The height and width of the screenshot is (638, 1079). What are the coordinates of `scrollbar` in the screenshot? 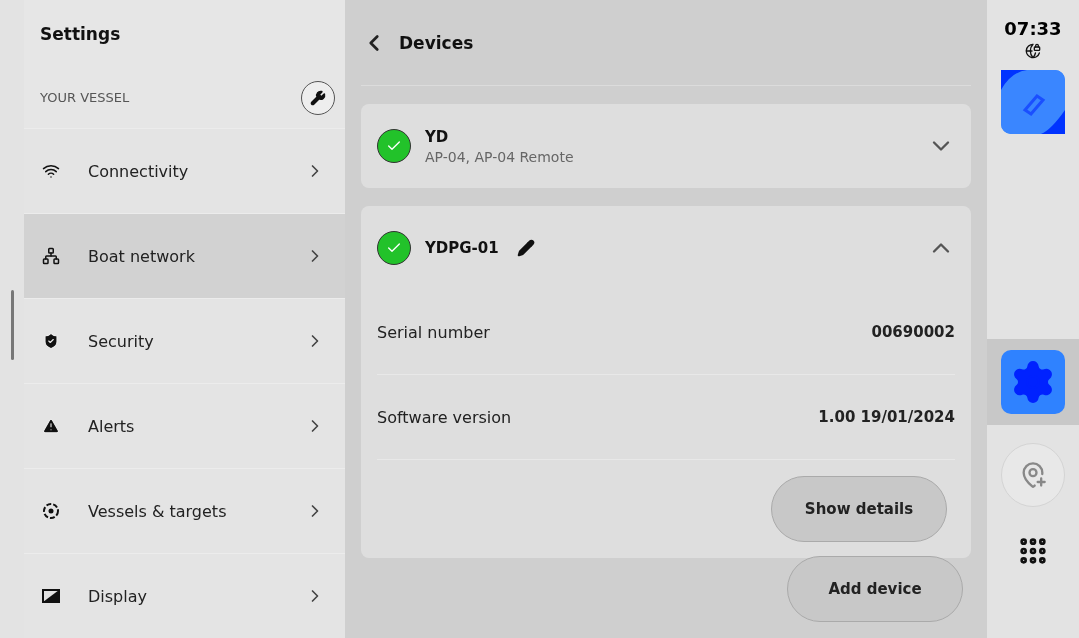 It's located at (12, 325).